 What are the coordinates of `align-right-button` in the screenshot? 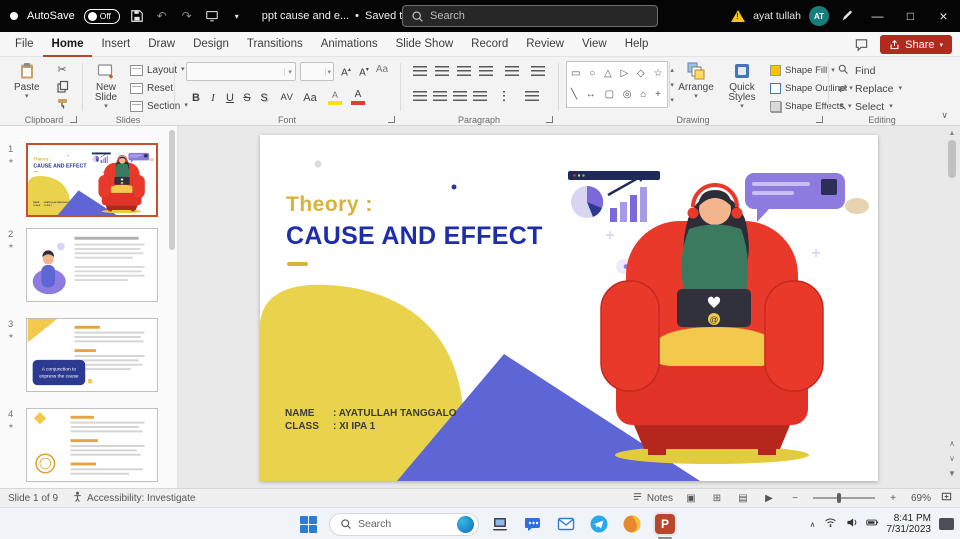 It's located at (460, 96).